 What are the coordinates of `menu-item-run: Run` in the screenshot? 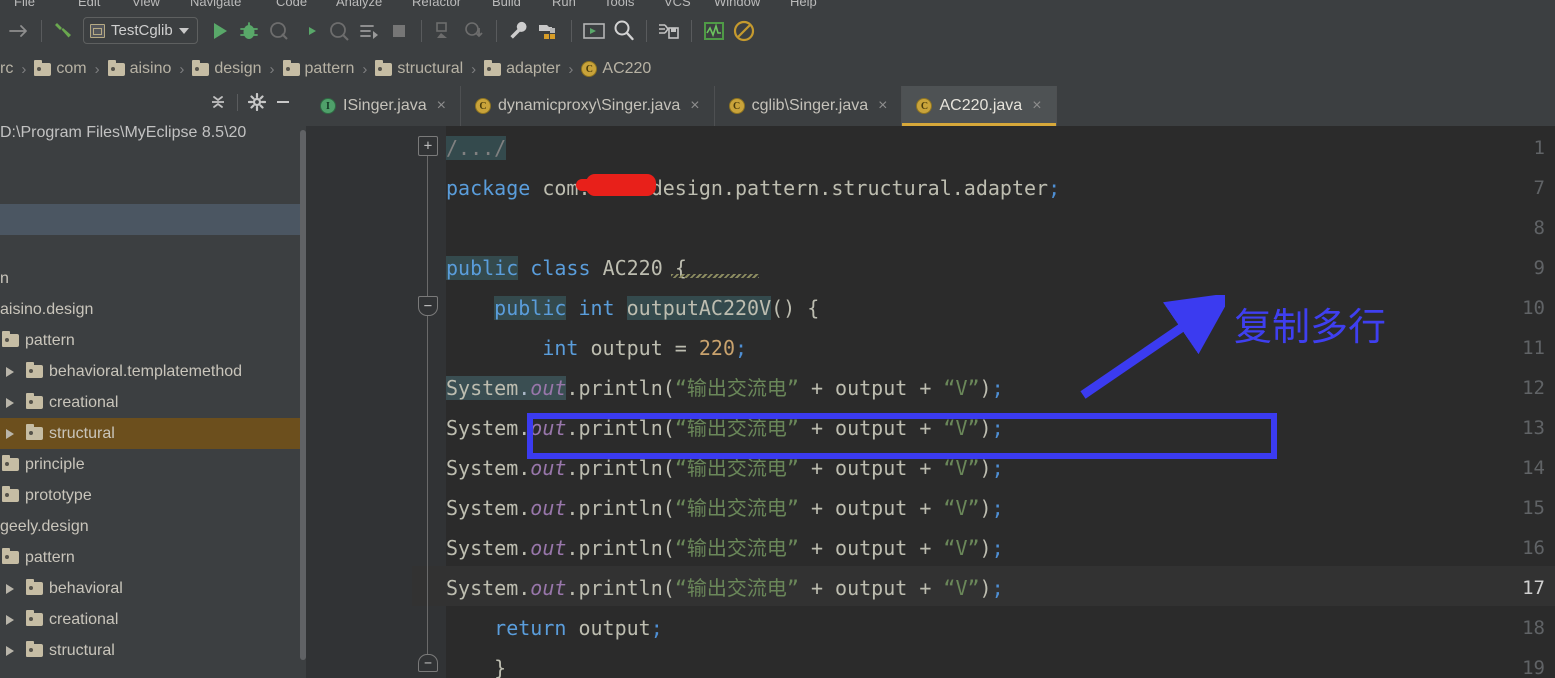 It's located at (564, 4).